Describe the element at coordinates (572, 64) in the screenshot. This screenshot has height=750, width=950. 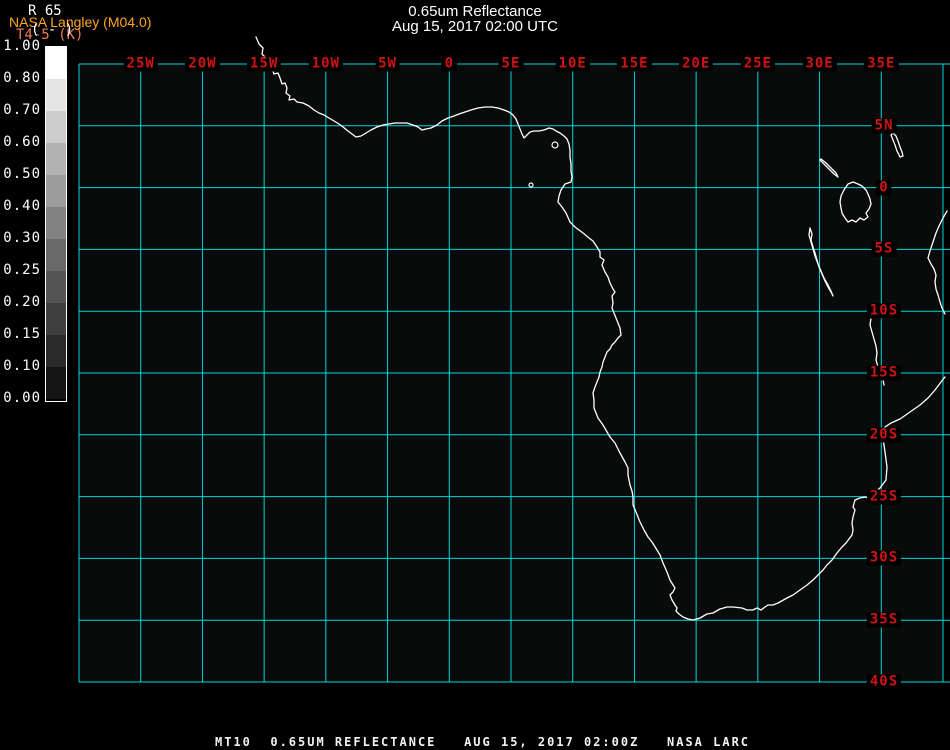
I see `longitude-label-10E: 10E` at that location.